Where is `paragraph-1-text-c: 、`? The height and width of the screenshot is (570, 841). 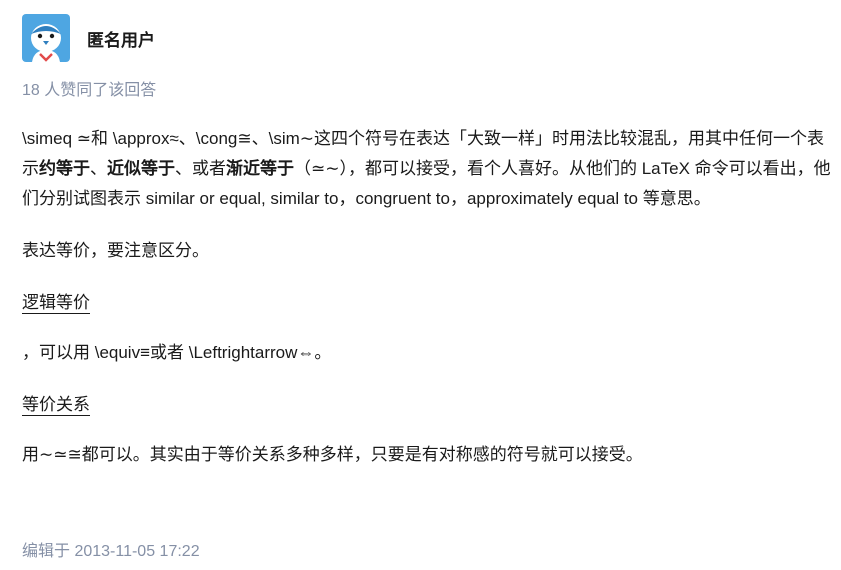
paragraph-1-text-c: 、 is located at coordinates (98, 168).